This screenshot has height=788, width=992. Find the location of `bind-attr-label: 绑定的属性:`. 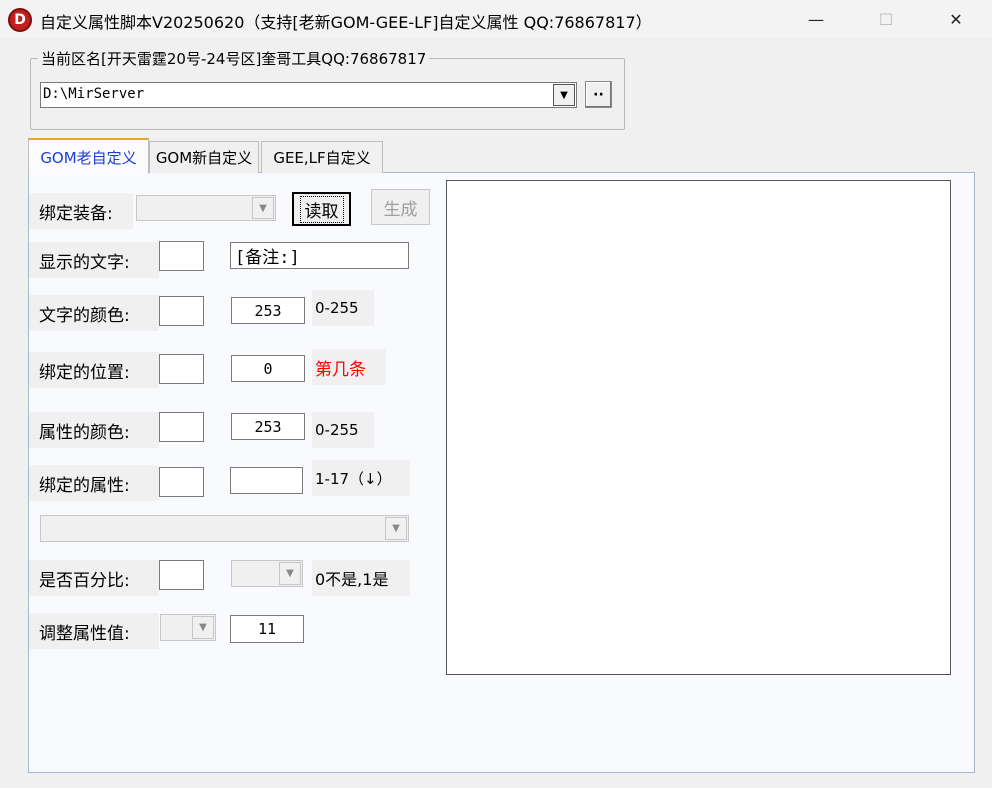

bind-attr-label: 绑定的属性: is located at coordinates (94, 483).